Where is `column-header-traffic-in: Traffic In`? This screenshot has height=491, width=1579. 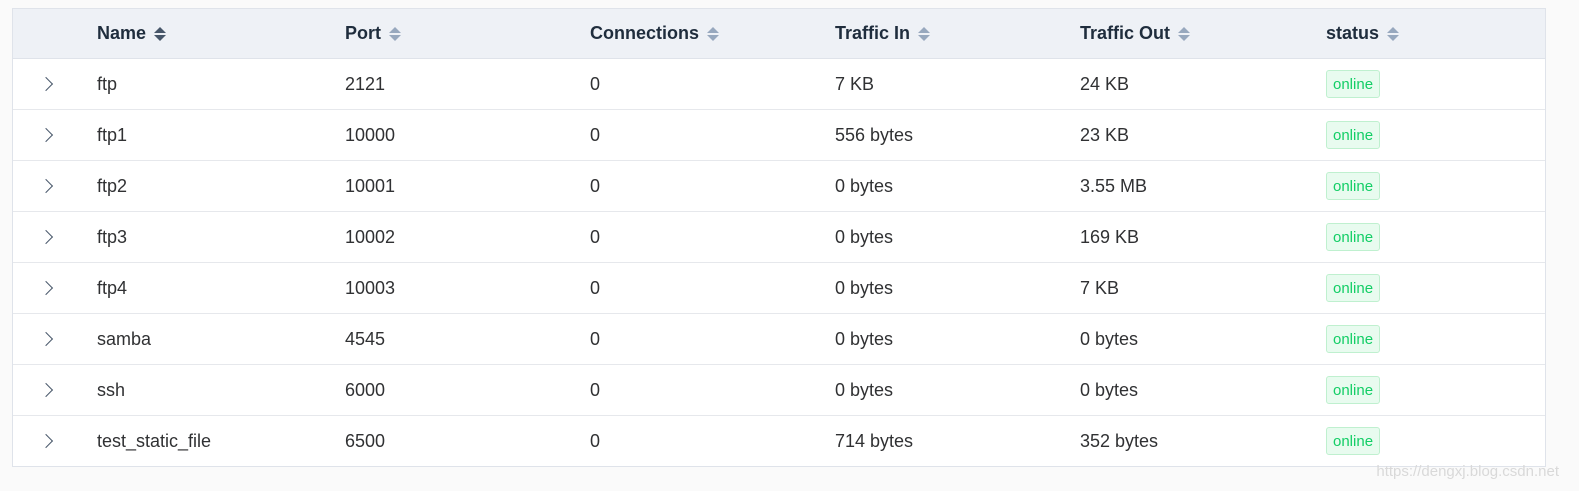 column-header-traffic-in: Traffic In is located at coordinates (883, 33).